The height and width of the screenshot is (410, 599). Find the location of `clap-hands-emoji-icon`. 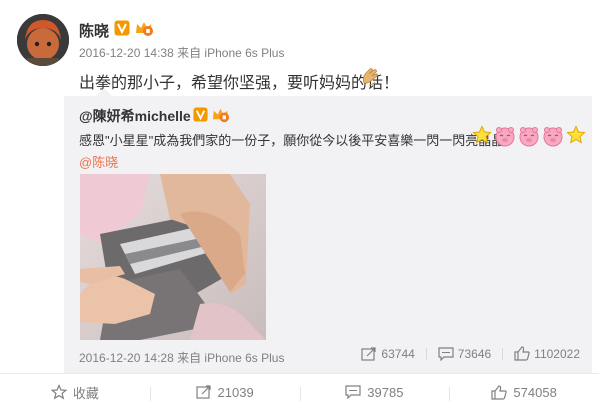

clap-hands-emoji-icon is located at coordinates (371, 76).